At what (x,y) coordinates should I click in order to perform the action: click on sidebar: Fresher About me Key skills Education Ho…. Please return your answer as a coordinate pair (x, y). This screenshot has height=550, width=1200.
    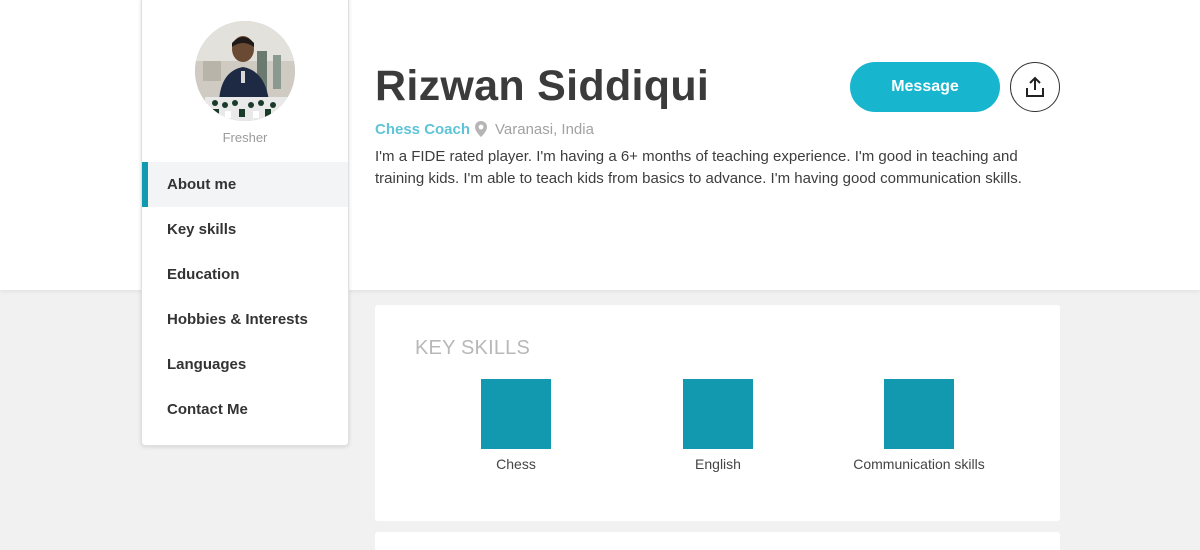
    Looking at the image, I should click on (245, 223).